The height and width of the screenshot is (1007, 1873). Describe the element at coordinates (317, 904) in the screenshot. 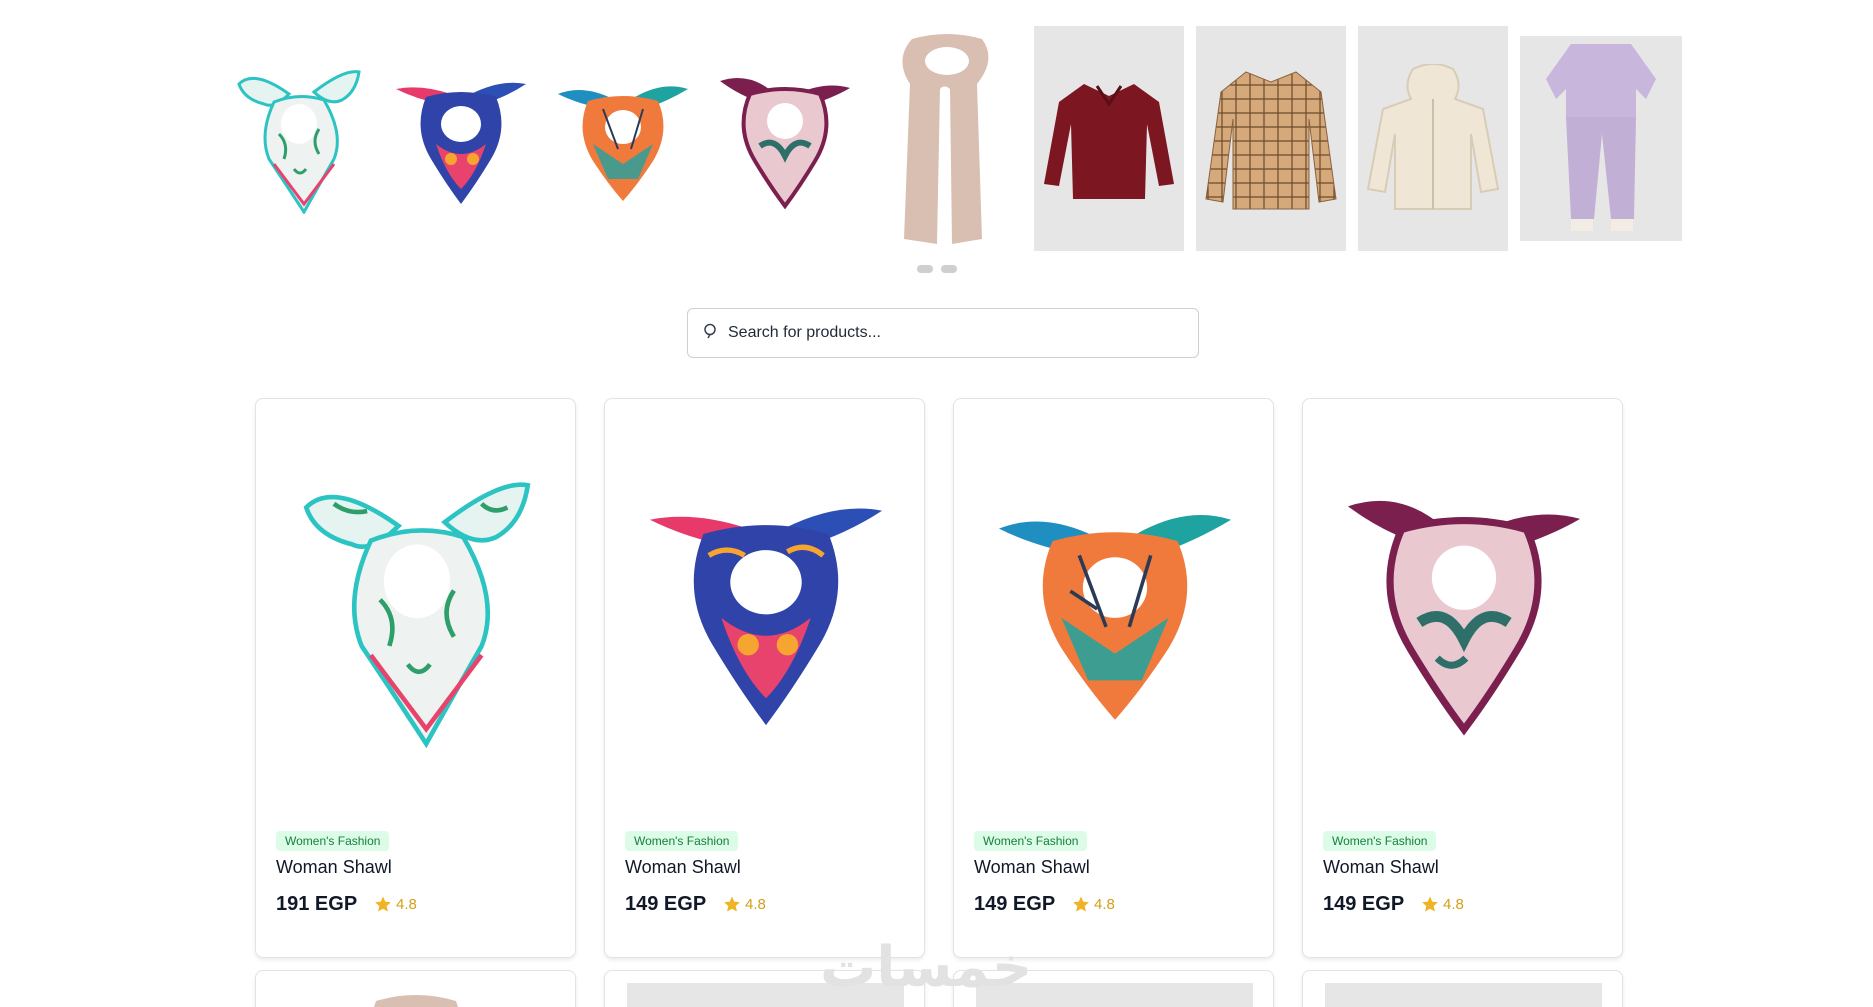

I see `product-price: 191 EGP` at that location.